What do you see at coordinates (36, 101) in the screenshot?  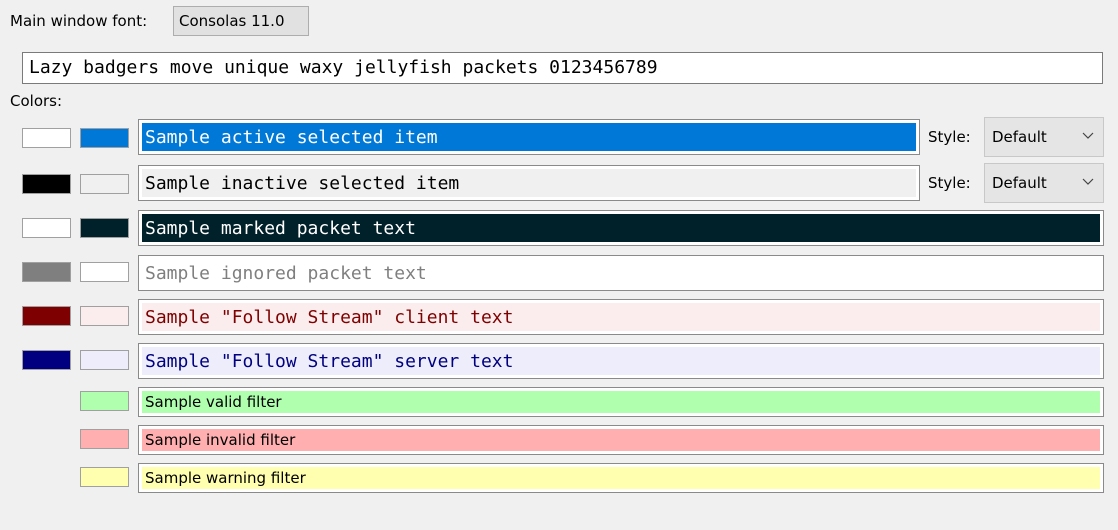 I see `colors-label: Colors:` at bounding box center [36, 101].